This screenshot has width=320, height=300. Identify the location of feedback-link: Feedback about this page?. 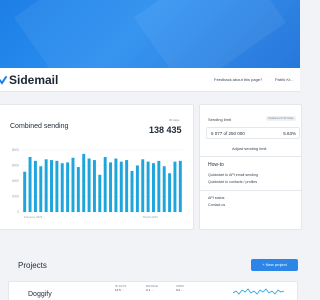
(238, 79).